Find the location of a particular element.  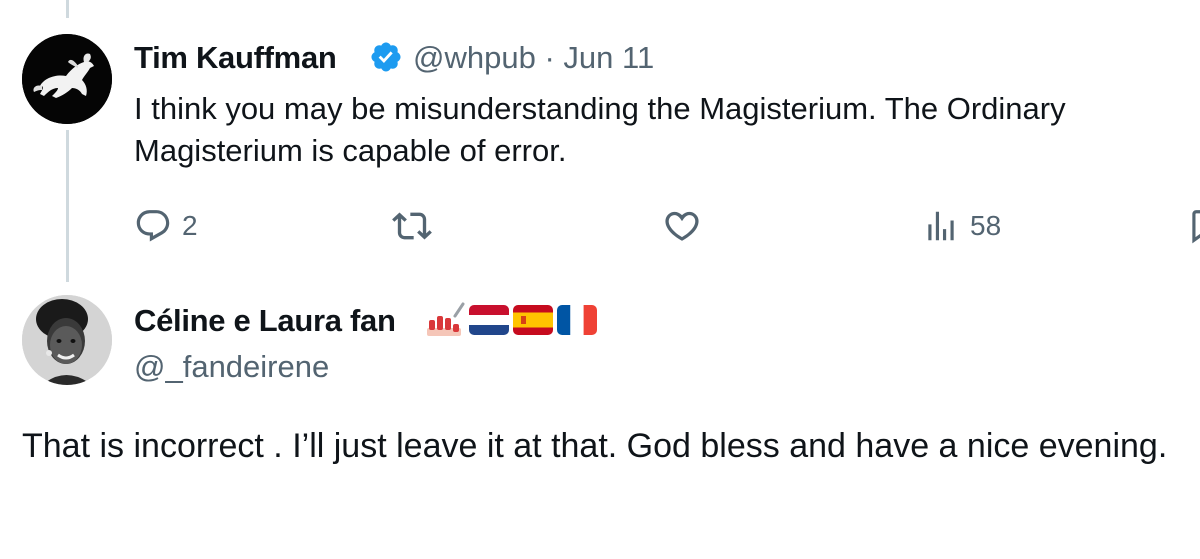

like-icon is located at coordinates (682, 226).